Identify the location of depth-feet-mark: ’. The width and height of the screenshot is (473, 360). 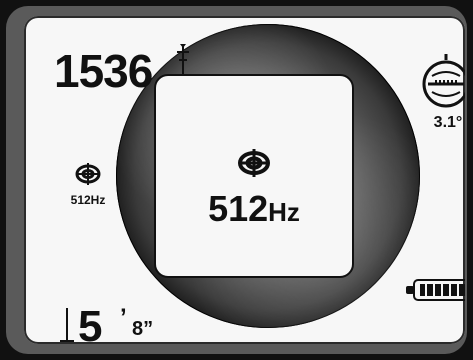
(123, 317).